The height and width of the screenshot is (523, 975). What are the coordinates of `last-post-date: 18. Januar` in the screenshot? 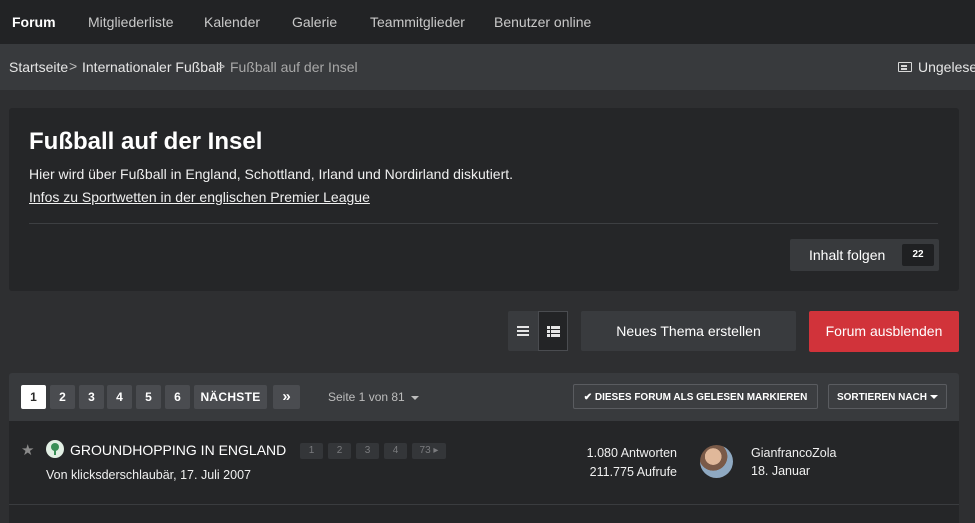 It's located at (781, 471).